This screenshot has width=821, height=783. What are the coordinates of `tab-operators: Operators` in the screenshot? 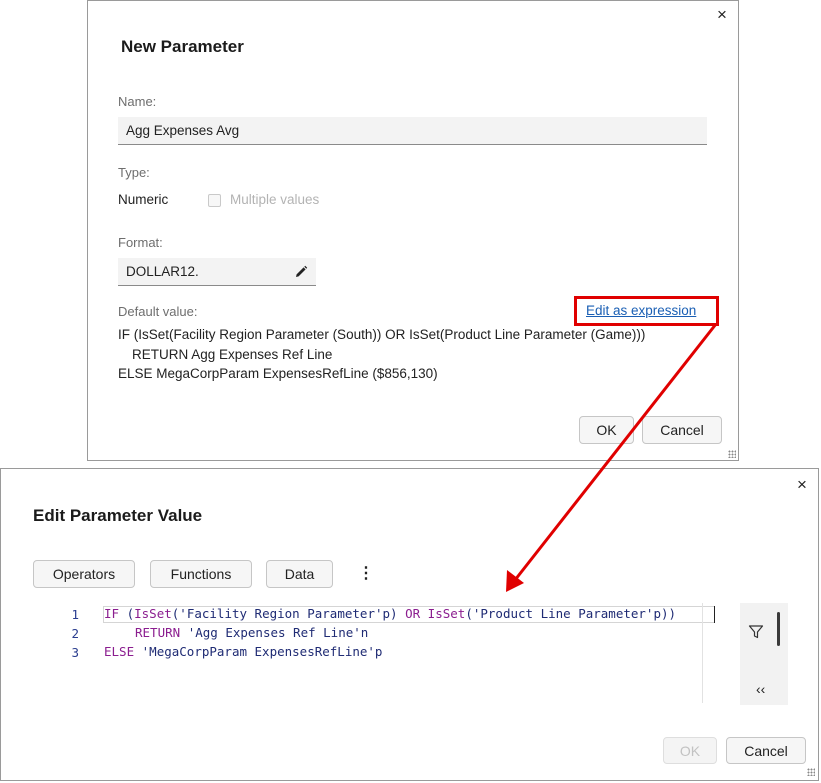 It's located at (84, 574).